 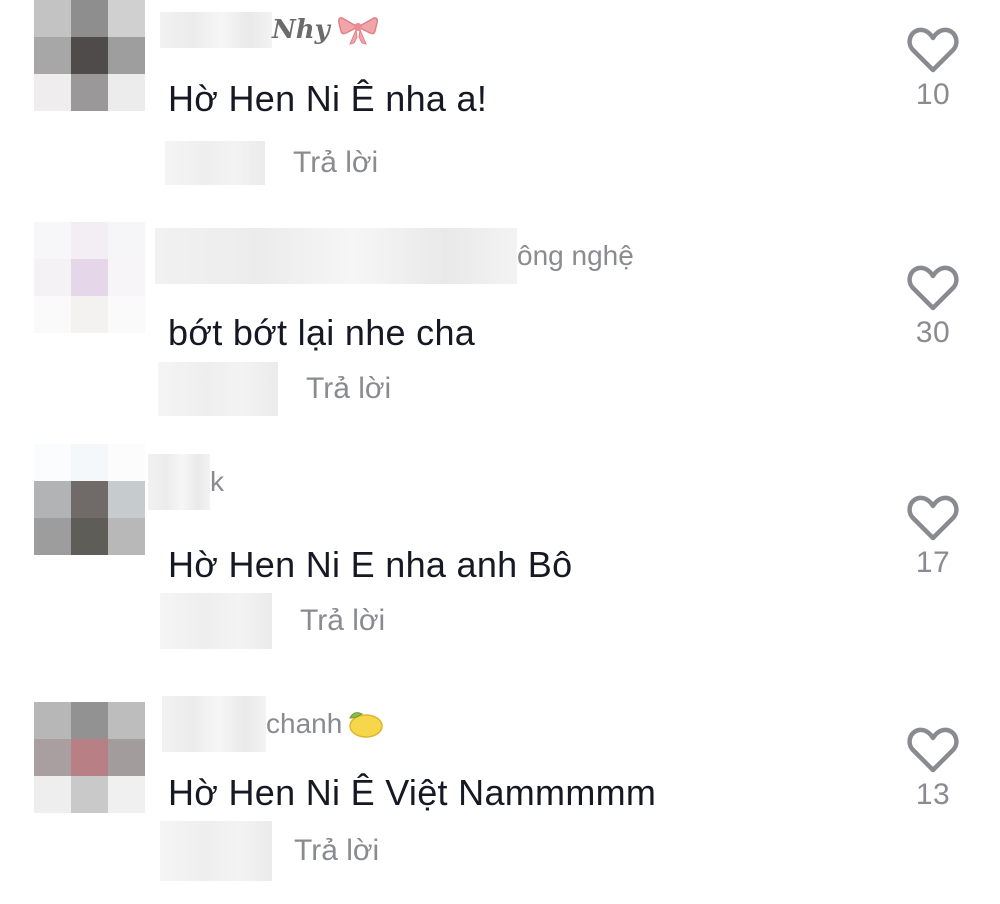 What do you see at coordinates (217, 481) in the screenshot?
I see `username-text: k` at bounding box center [217, 481].